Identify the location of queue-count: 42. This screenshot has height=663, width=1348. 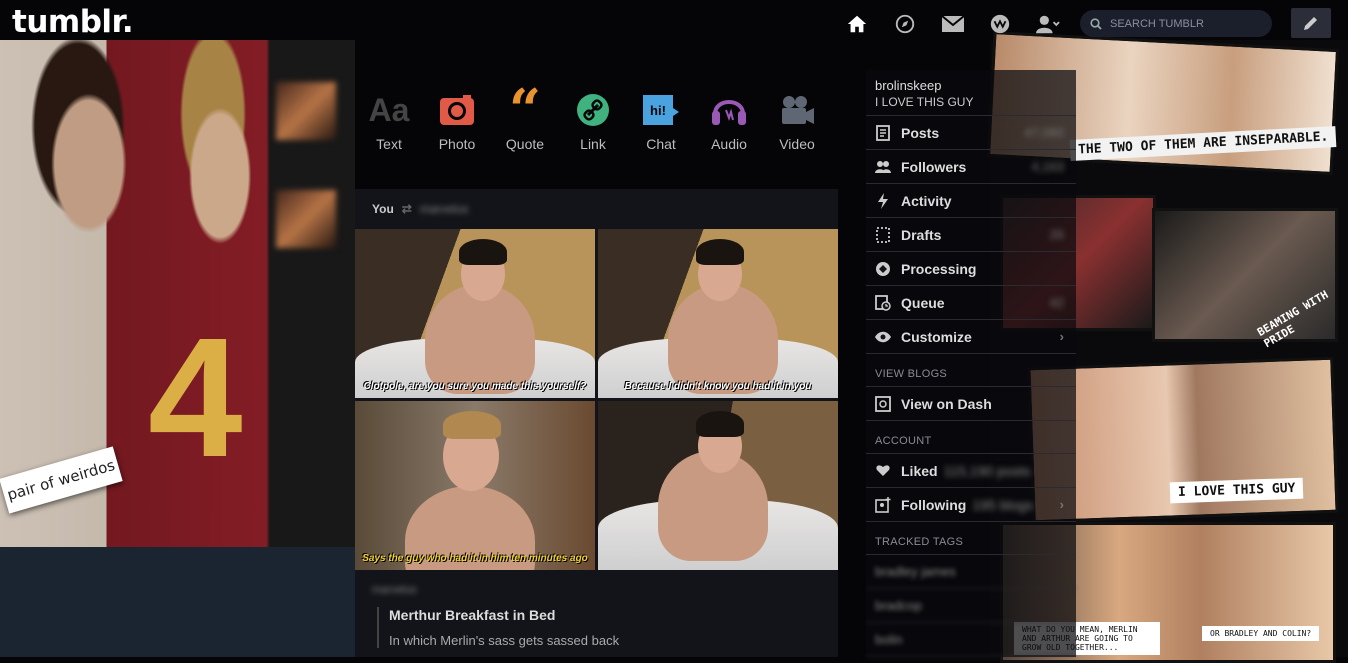
(1056, 302).